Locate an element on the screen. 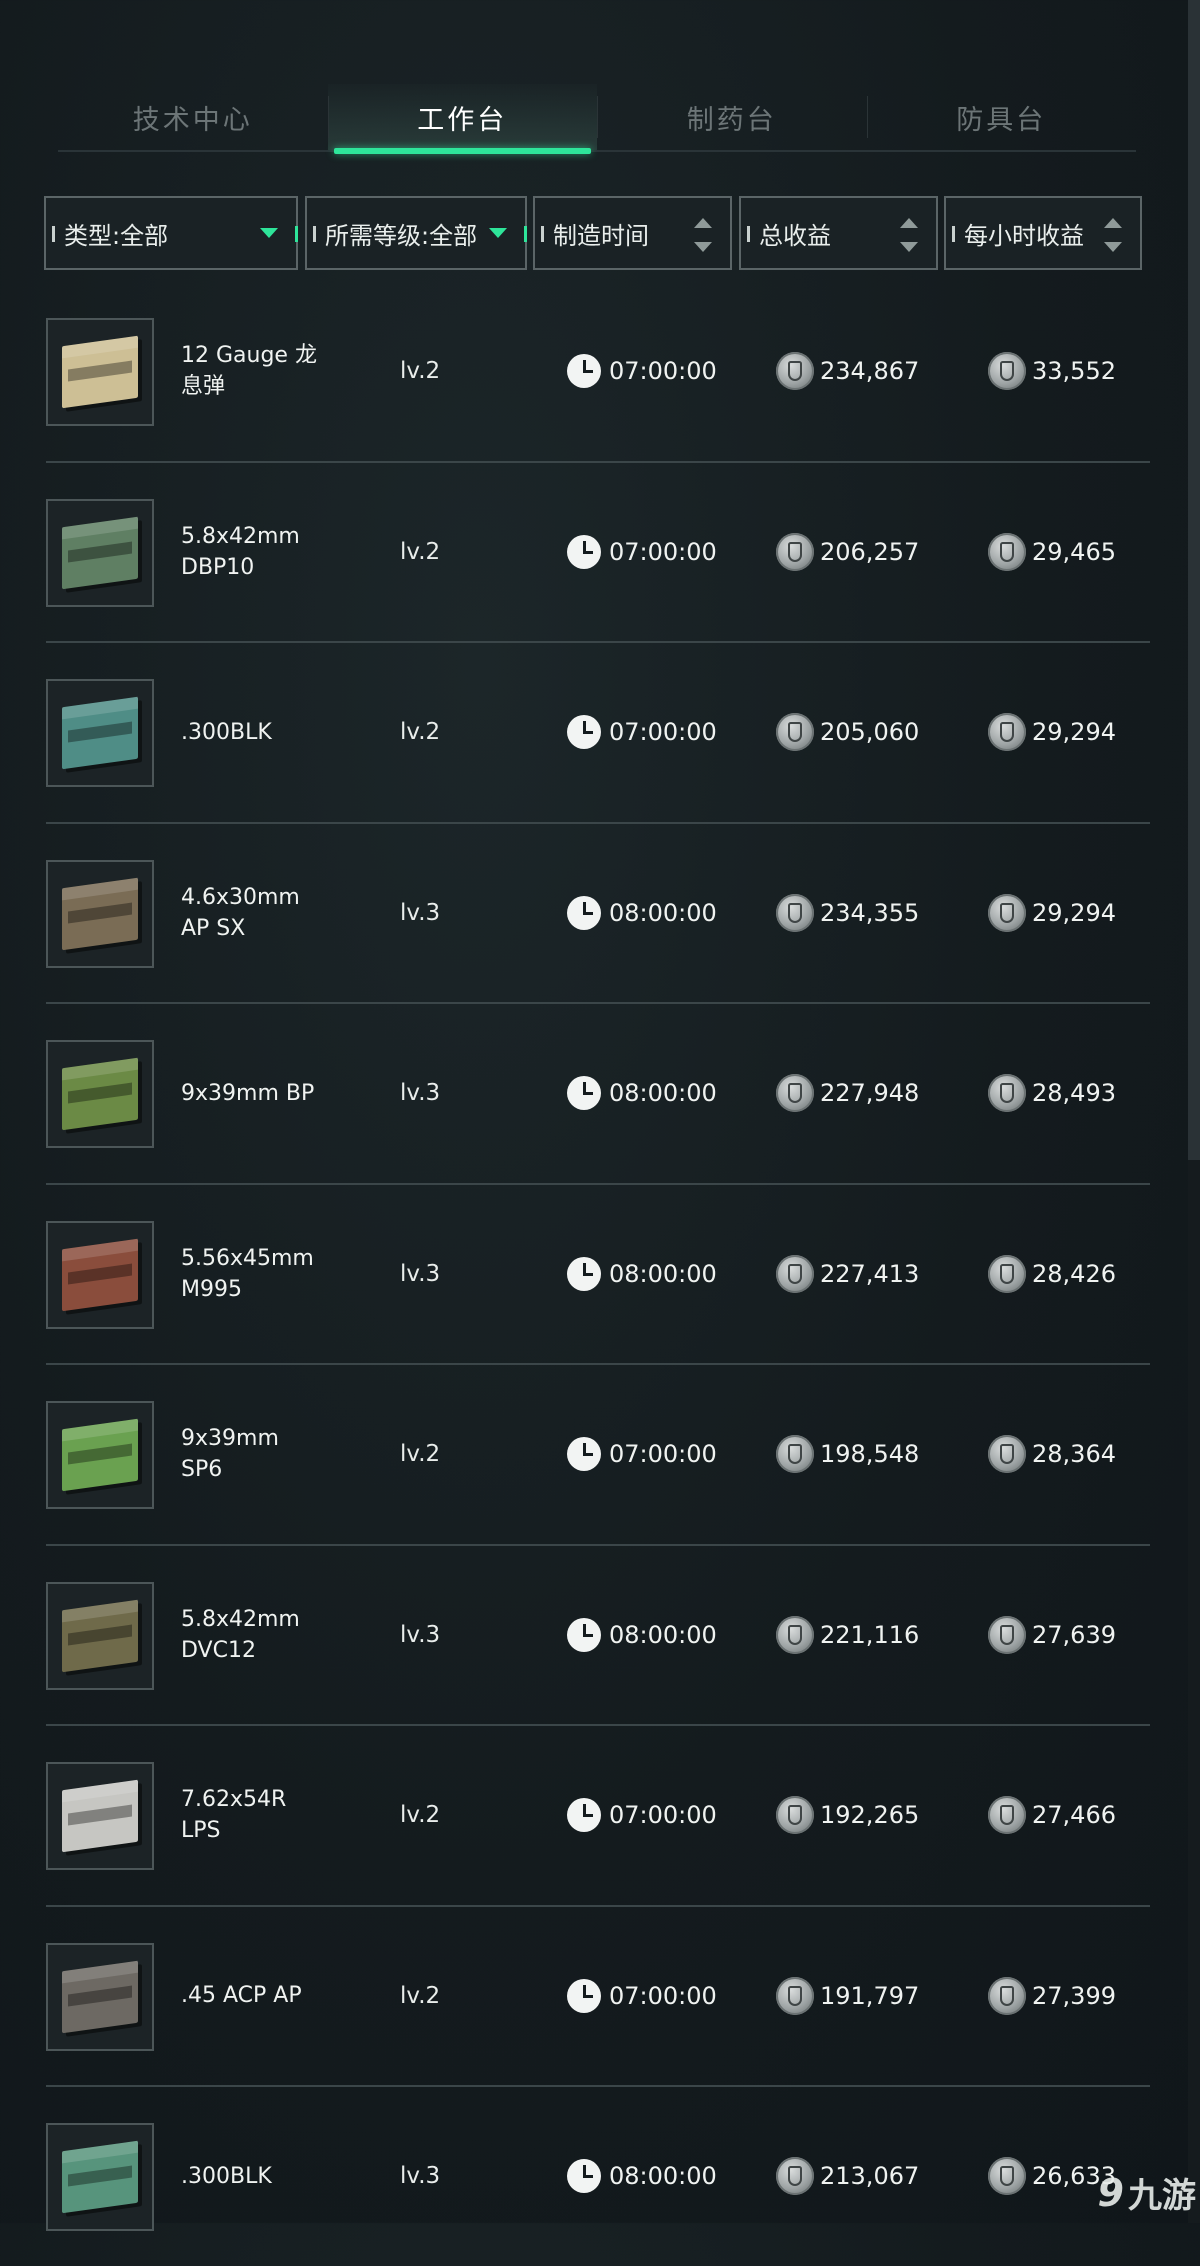  list-item: .45 ACP AP lv.2 07:00:00 191,797 27,399 is located at coordinates (598, 1997).